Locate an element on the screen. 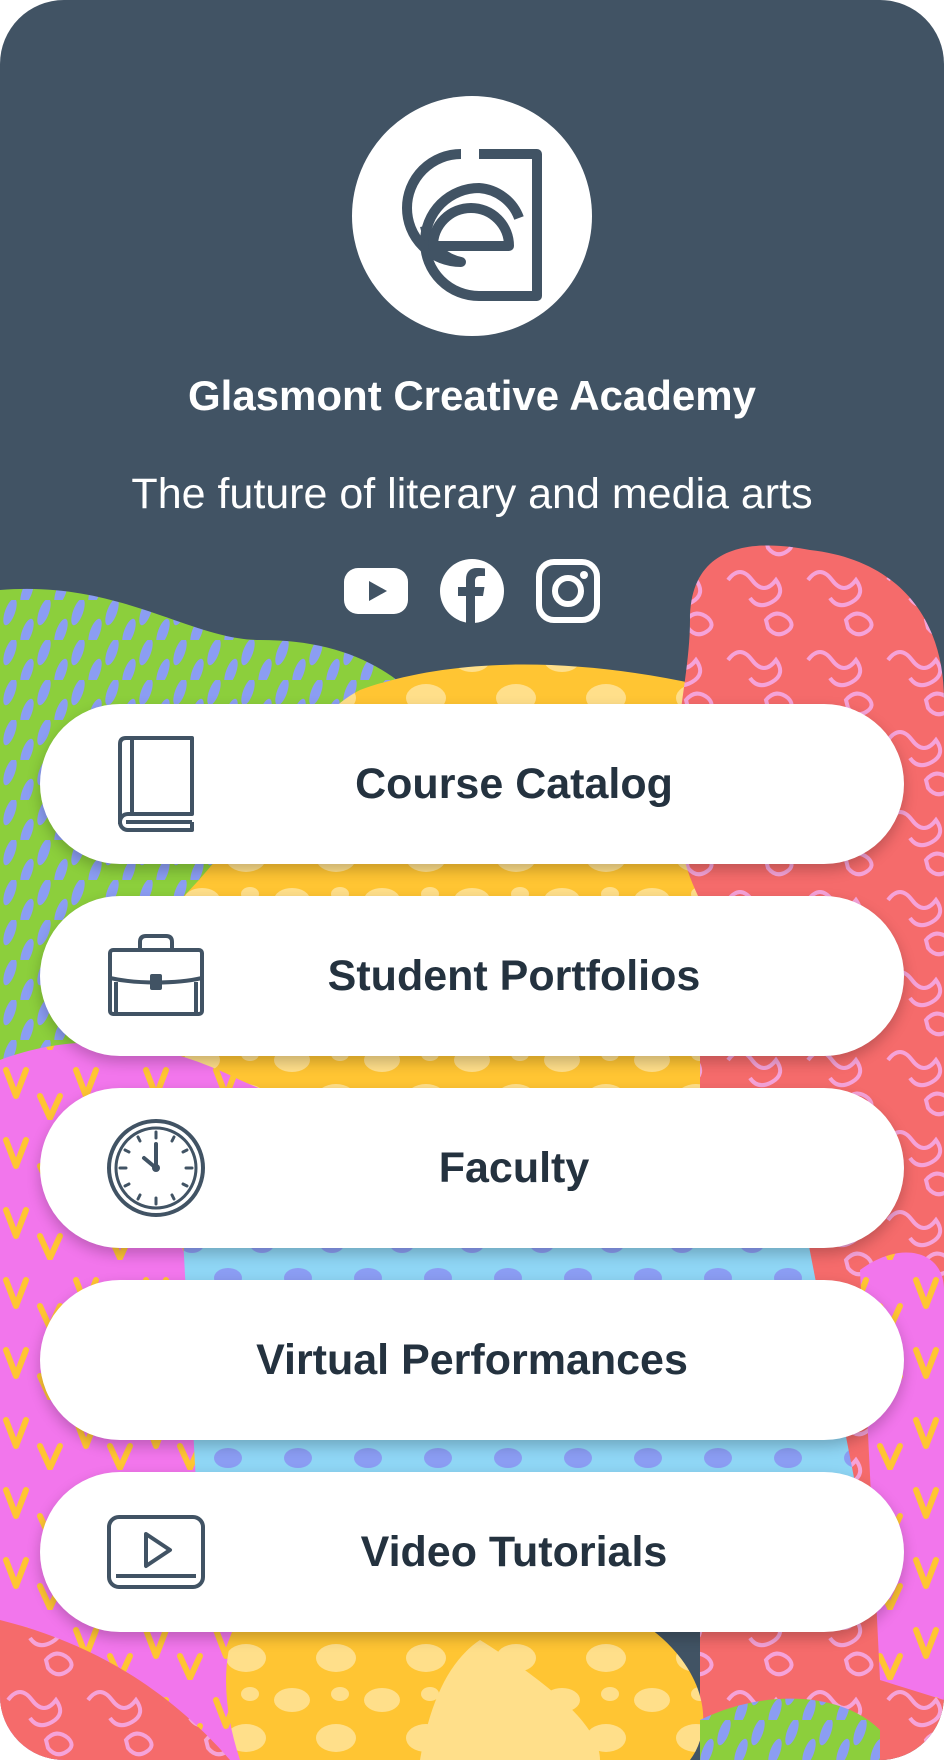 The image size is (944, 1760). video-tutorials-label: Video Tutorials is located at coordinates (514, 1551).